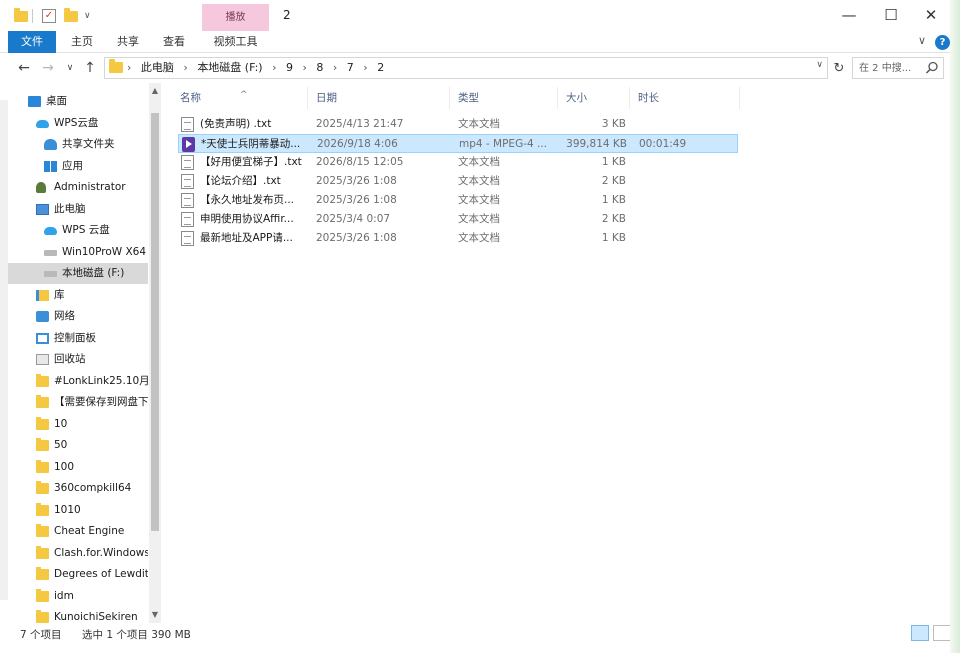  Describe the element at coordinates (379, 98) in the screenshot. I see `column-header-date: 日期` at that location.